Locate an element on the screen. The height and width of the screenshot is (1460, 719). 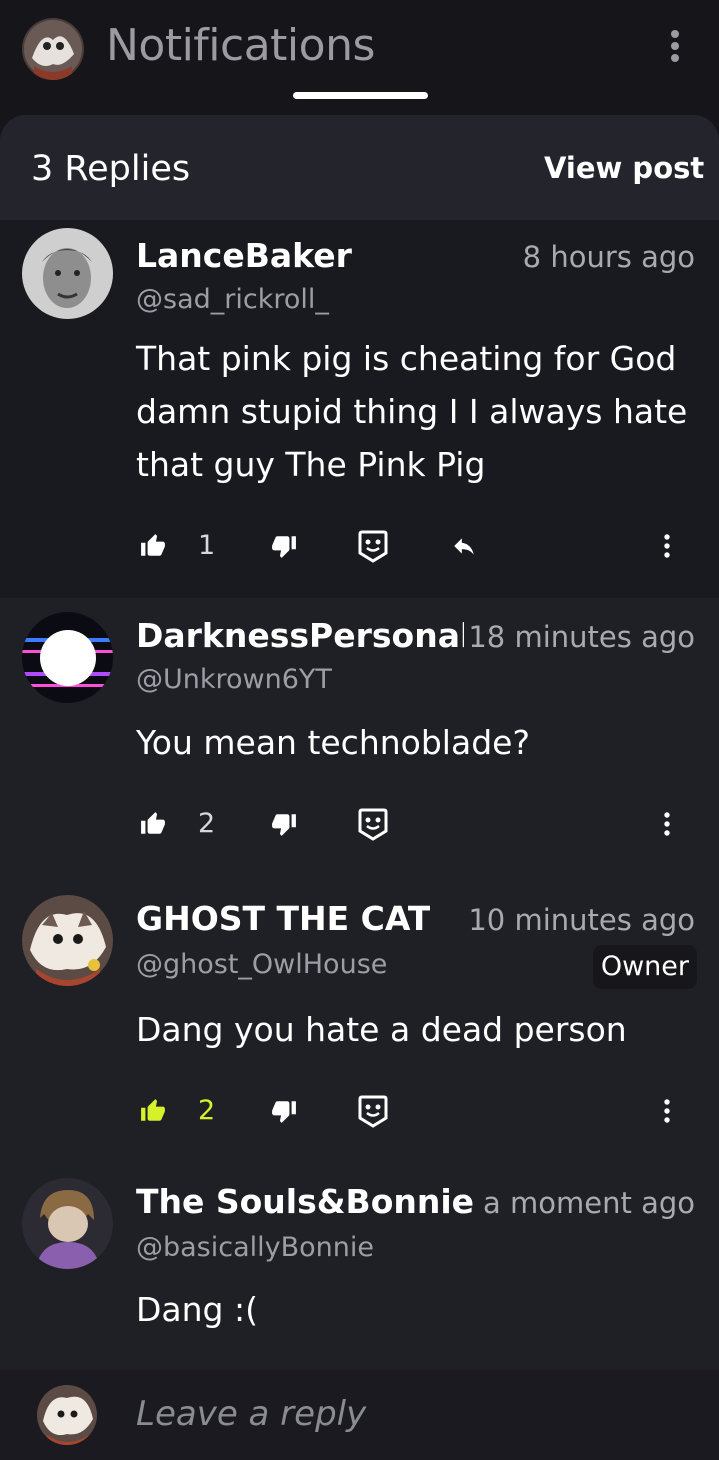
reply-bar: Leave a reply is located at coordinates (359, 1415).